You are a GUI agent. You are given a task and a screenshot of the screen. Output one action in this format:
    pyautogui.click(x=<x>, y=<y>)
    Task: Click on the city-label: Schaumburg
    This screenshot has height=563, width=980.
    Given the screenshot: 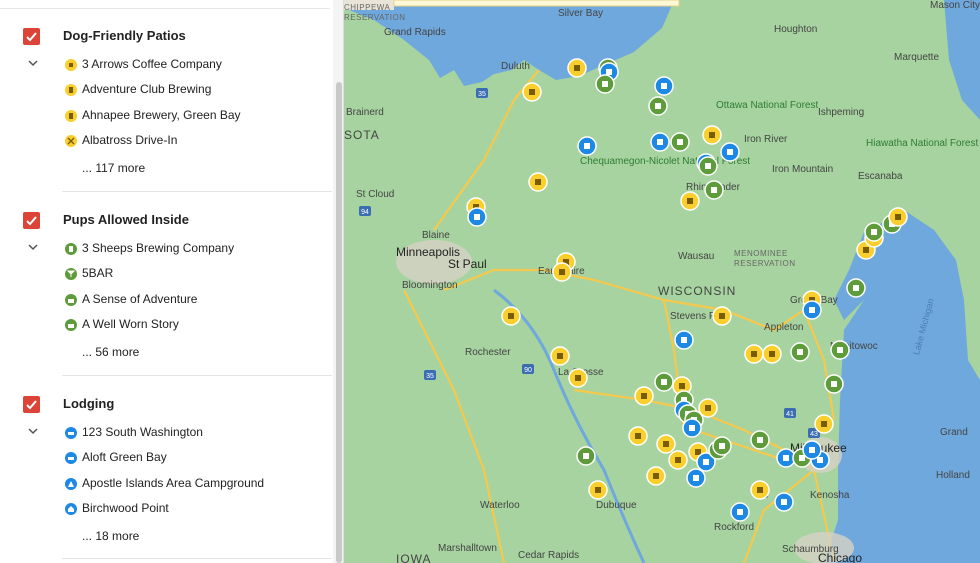 What is the action you would take?
    pyautogui.click(x=810, y=549)
    